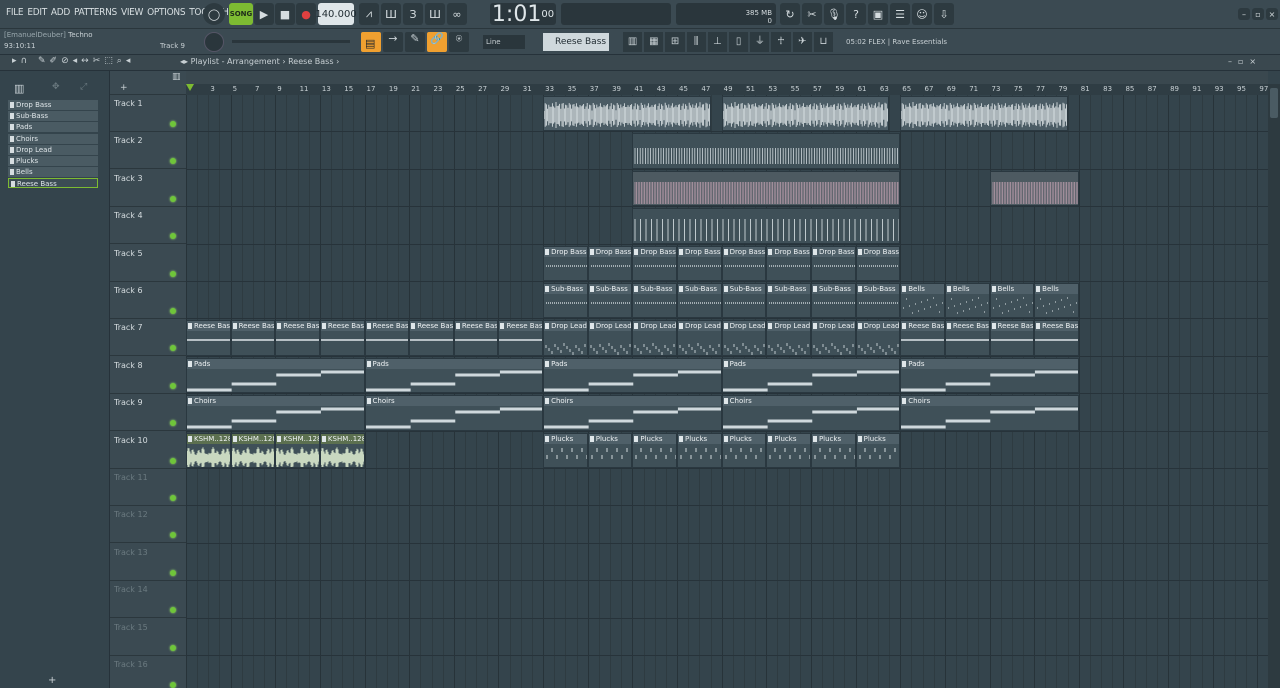 The image size is (1280, 688). Describe the element at coordinates (576, 42) in the screenshot. I see `pattern-select: Reese Bass` at that location.